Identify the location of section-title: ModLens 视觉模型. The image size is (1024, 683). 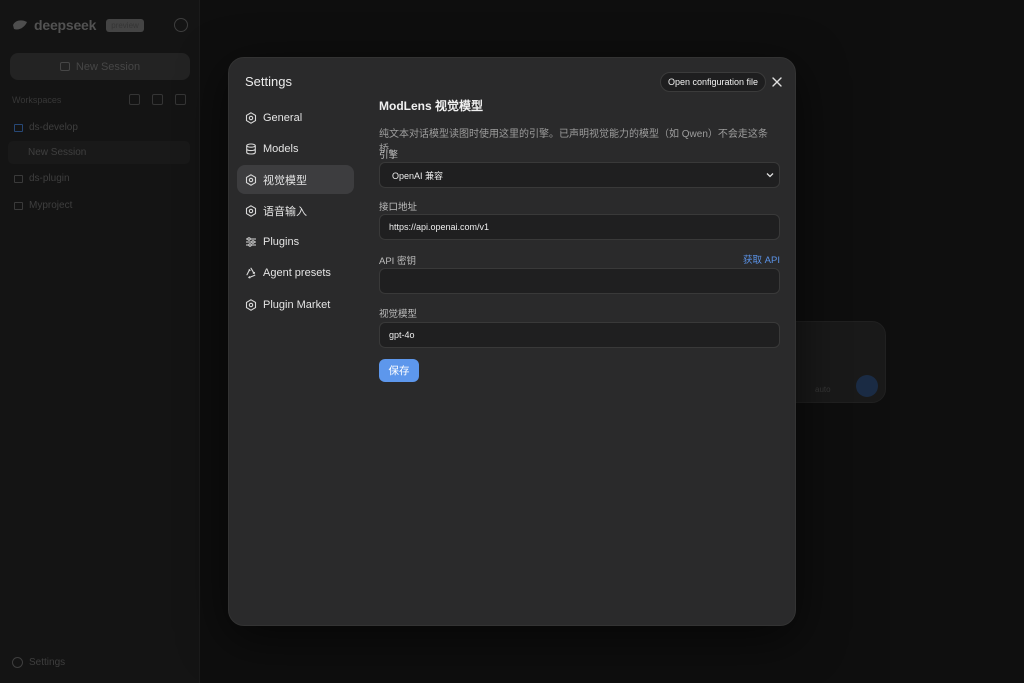
(431, 106).